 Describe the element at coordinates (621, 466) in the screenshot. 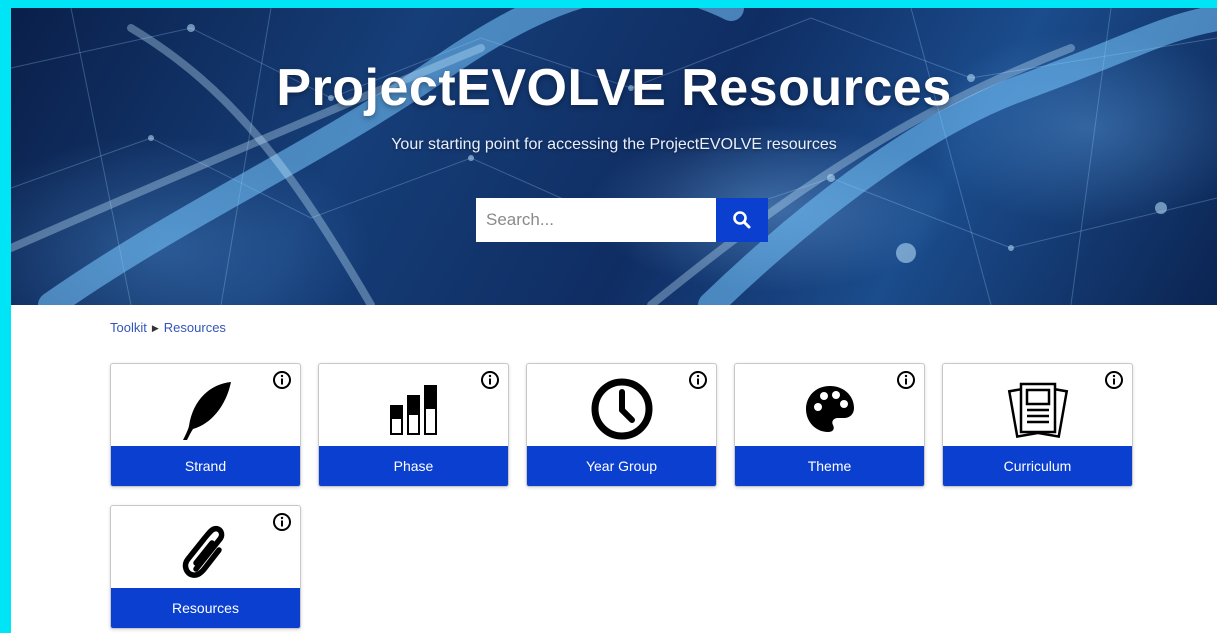

I see `card-label: Year Group` at that location.